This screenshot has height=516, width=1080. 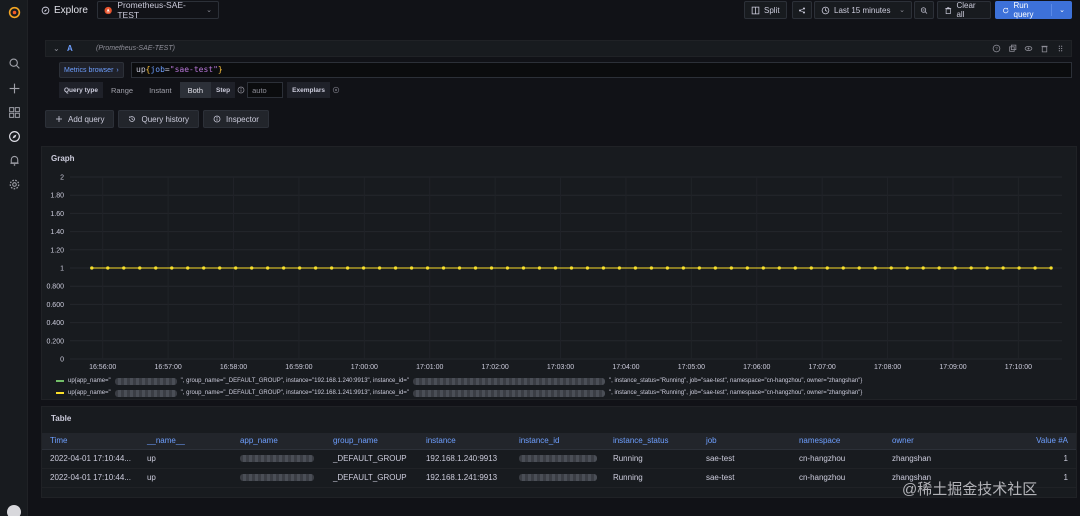 I want to click on column-header: app_name, so click(x=278, y=441).